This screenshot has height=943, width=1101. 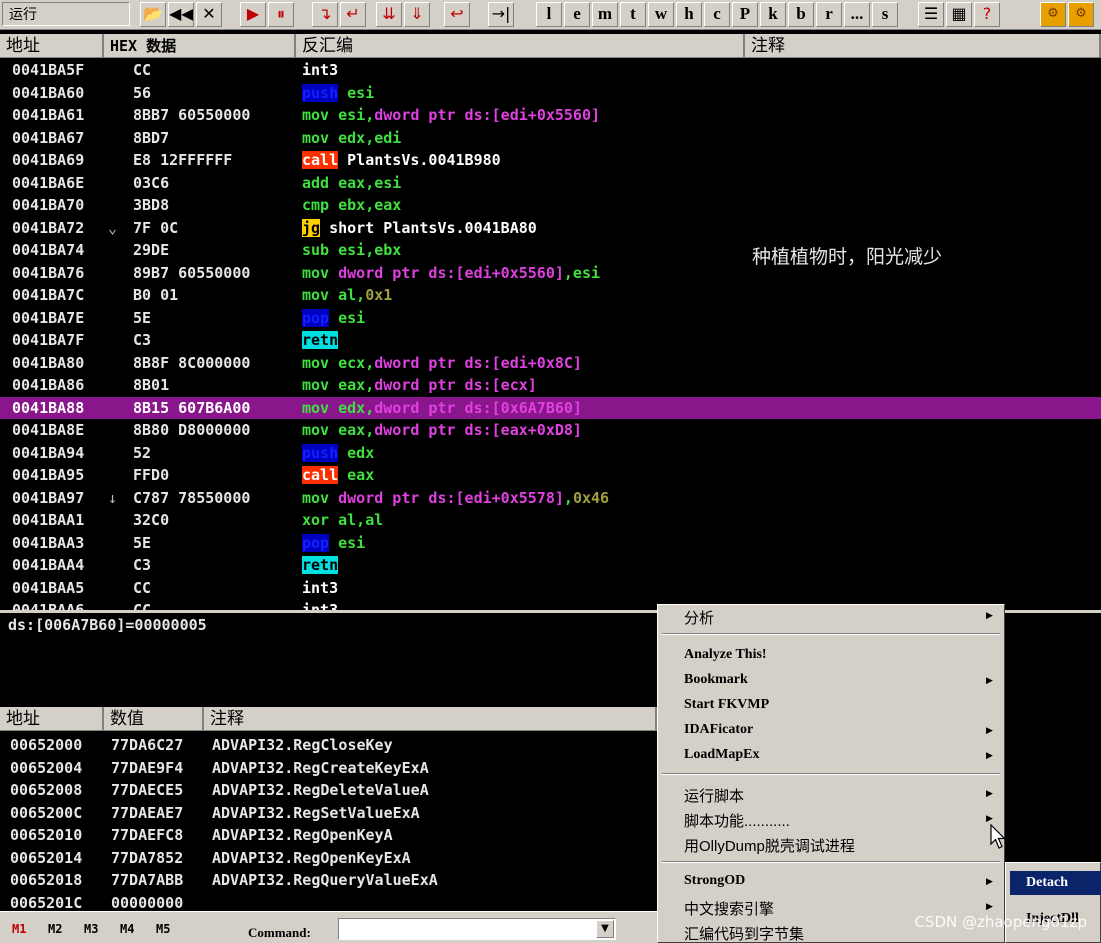 What do you see at coordinates (520, 46) in the screenshot?
I see `column-header-disassembly: 反汇编` at bounding box center [520, 46].